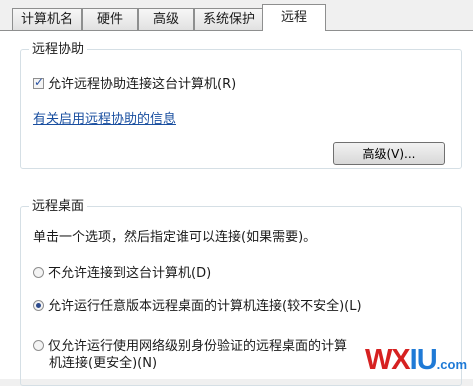 This screenshot has height=386, width=473. I want to click on radio-allow-nla-only, so click(38, 345).